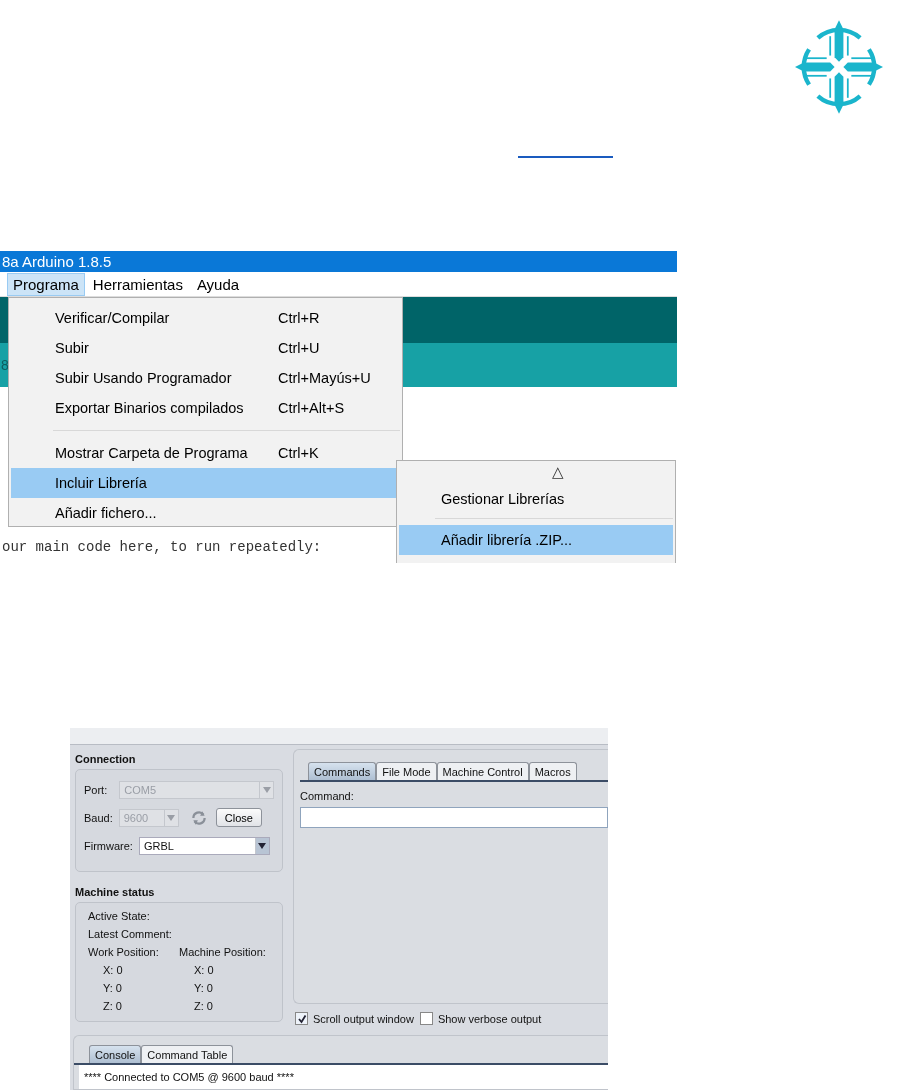  I want to click on console-line: **** Connected to COM5 @ 9600 baud ****, so click(189, 1077).